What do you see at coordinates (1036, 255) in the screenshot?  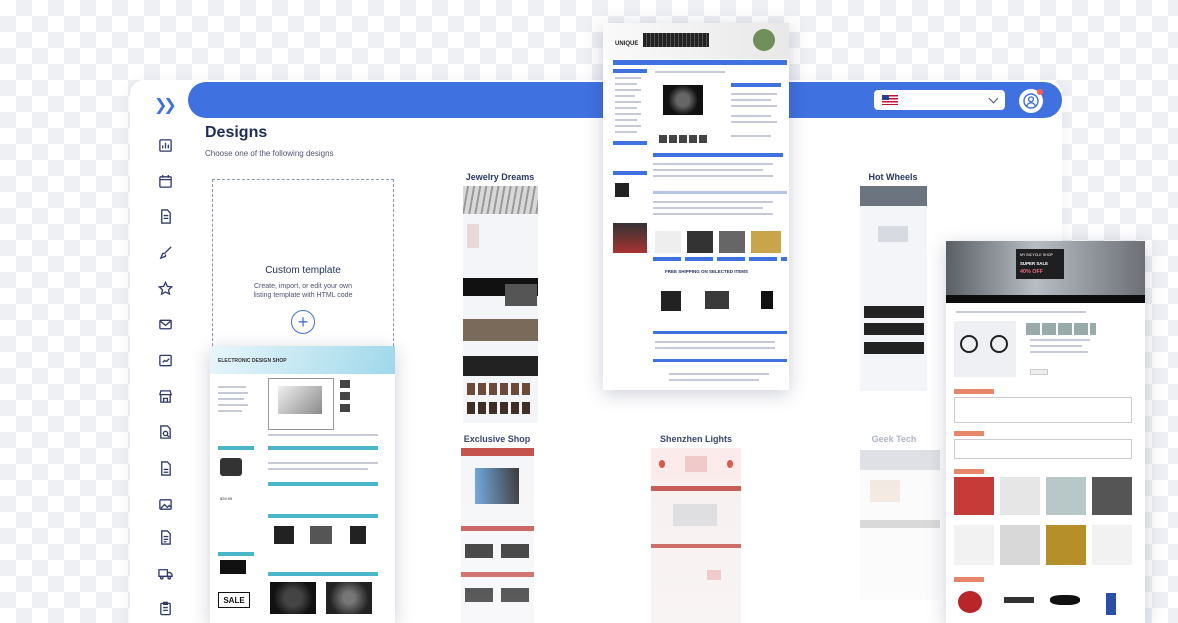 I see `bicycle-line1: MY BICYCLE SHOP` at bounding box center [1036, 255].